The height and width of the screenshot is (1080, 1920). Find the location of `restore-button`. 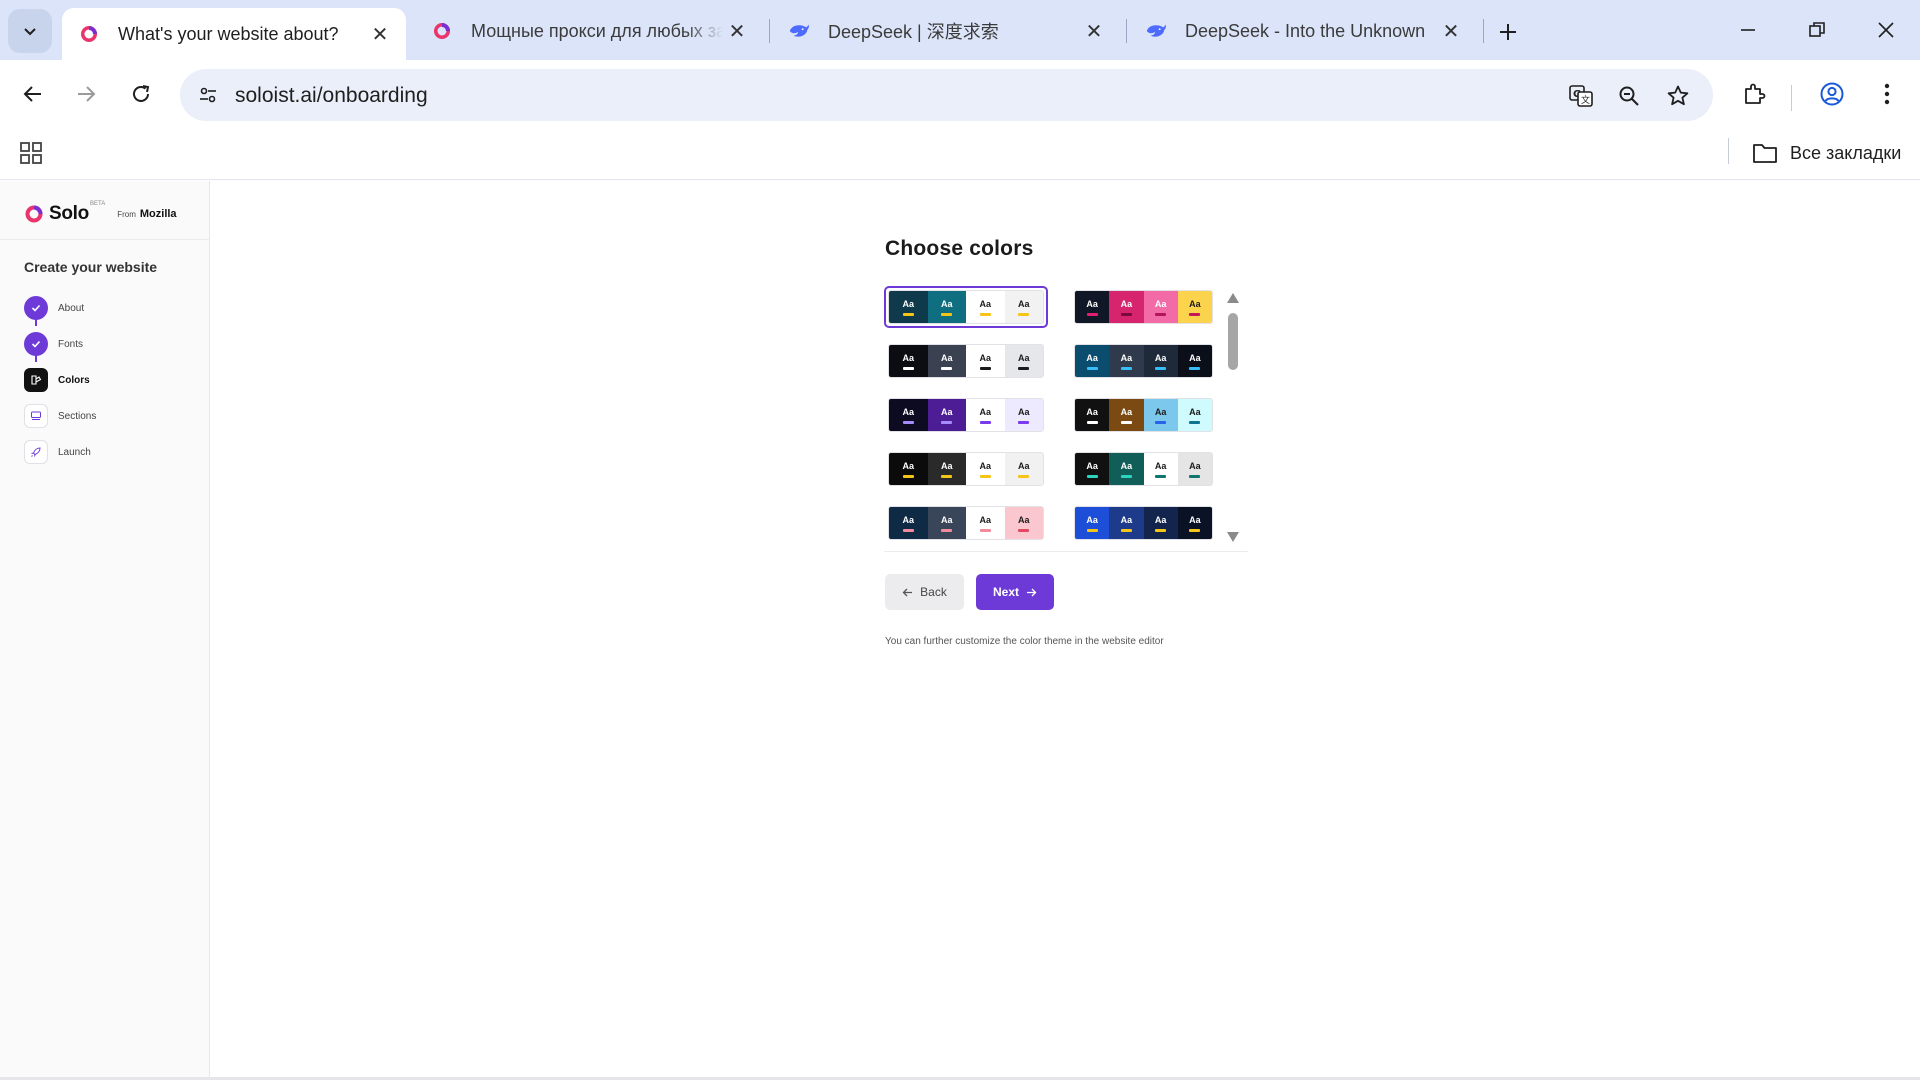

restore-button is located at coordinates (1817, 30).